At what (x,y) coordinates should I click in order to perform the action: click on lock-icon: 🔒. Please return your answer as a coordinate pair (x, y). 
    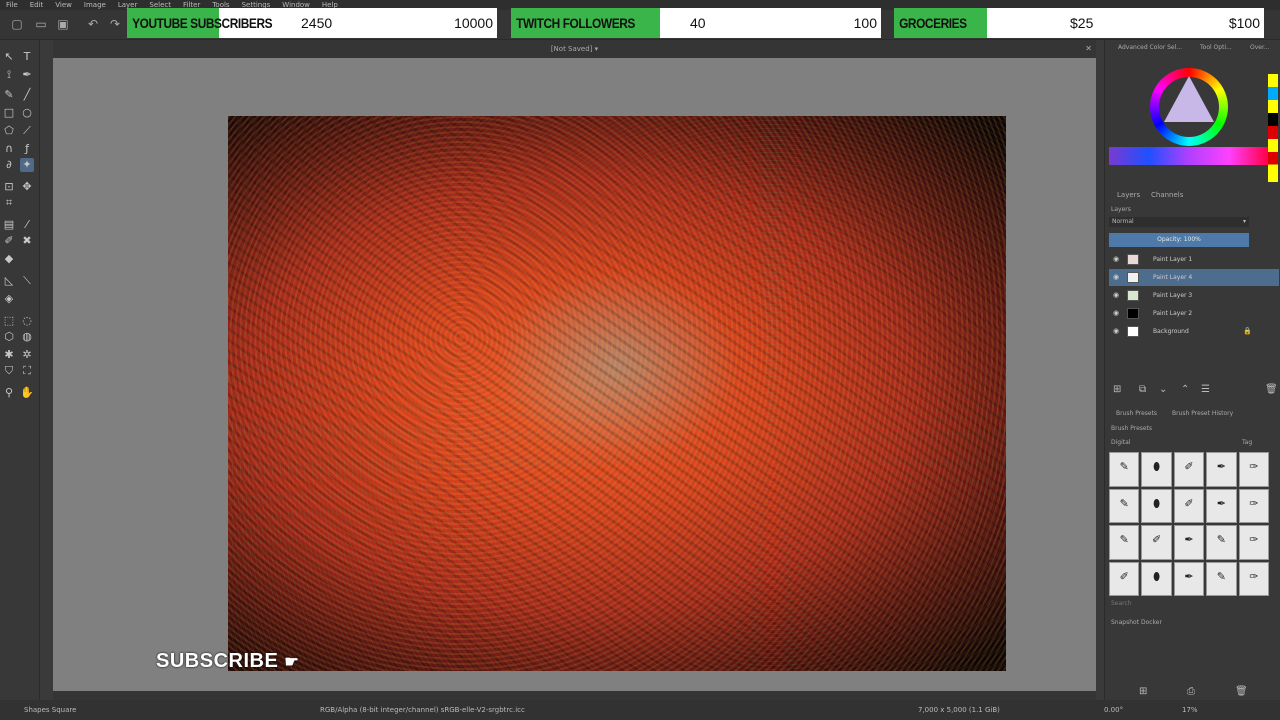
    Looking at the image, I should click on (1247, 331).